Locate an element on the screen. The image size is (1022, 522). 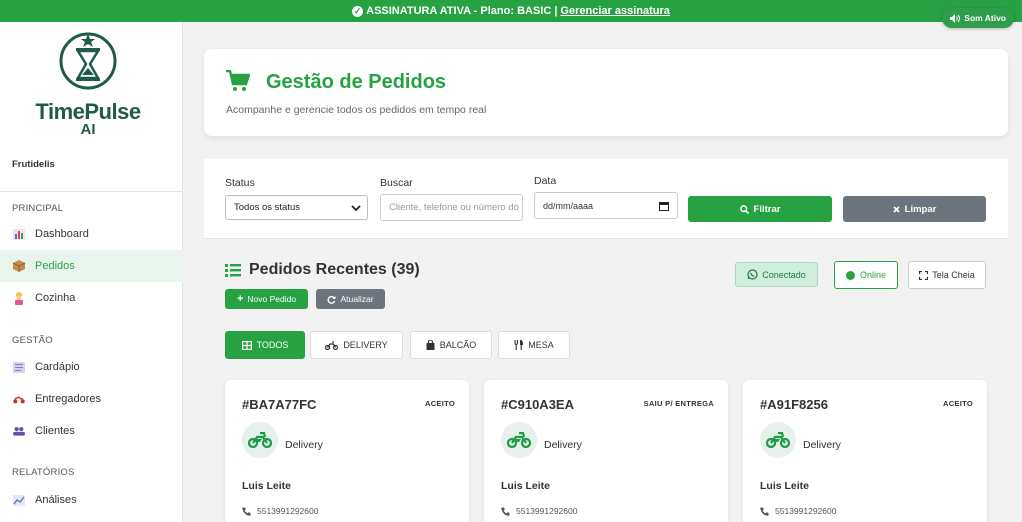
tab-todos: TODOS is located at coordinates (265, 345).